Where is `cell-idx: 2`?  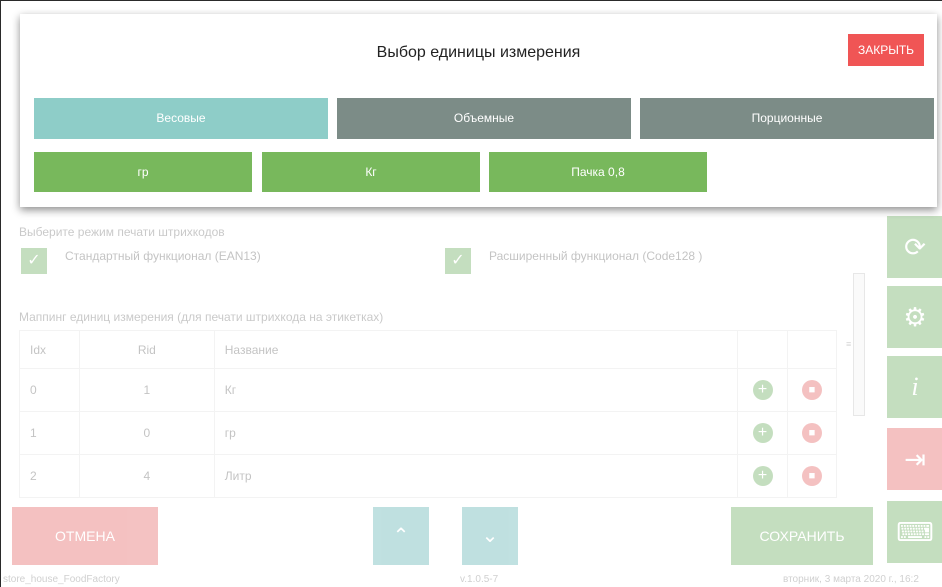
cell-idx: 2 is located at coordinates (49, 476).